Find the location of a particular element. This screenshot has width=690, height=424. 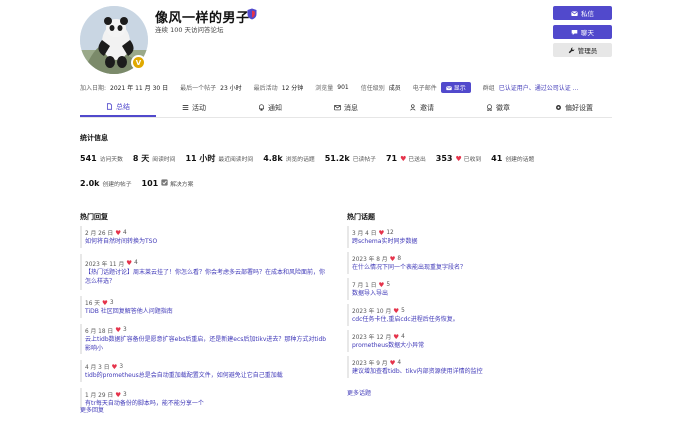

chat-button-label: 聊天 is located at coordinates (587, 33).